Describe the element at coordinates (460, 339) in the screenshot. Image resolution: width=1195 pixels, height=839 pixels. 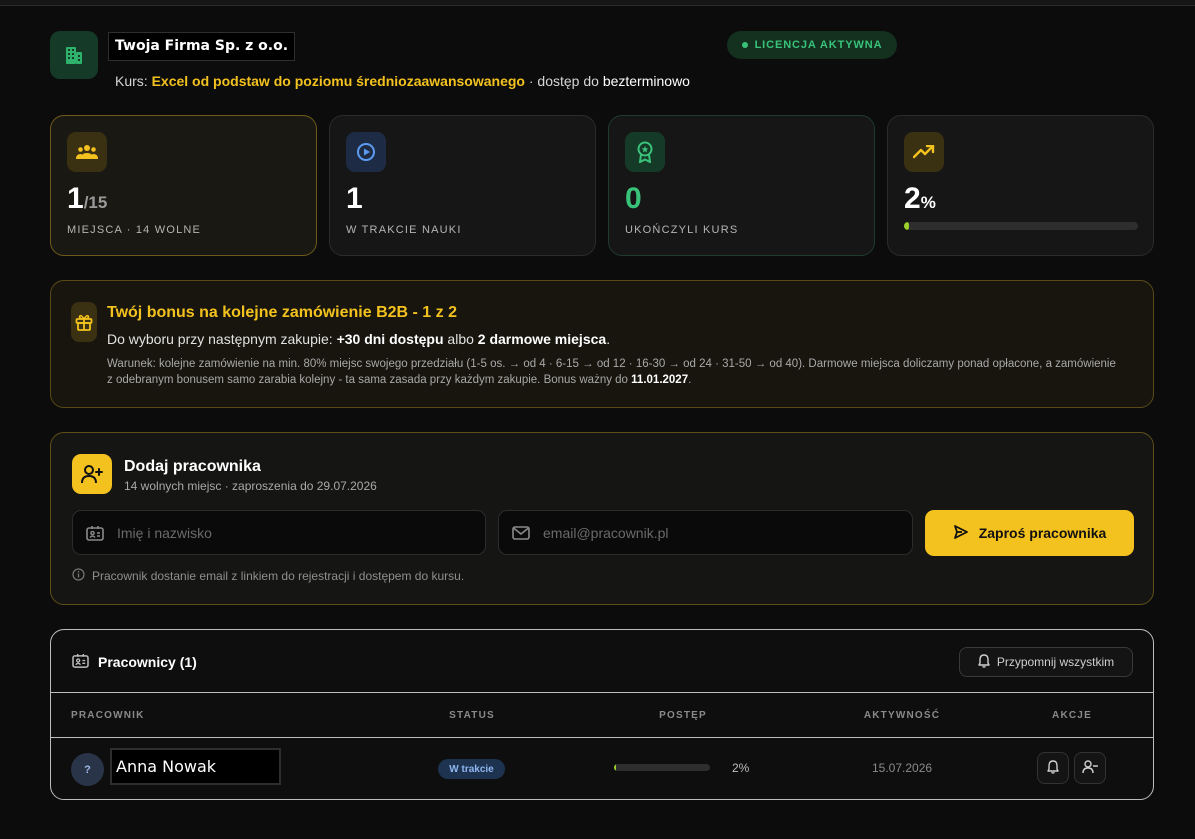
I see `bonus-choice-or: albo` at that location.